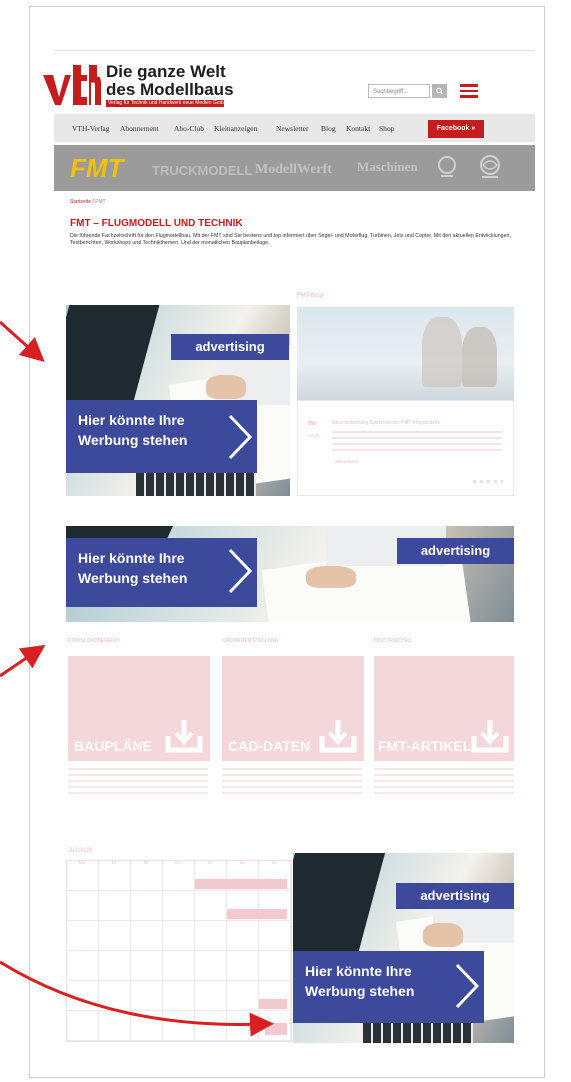  What do you see at coordinates (313, 435) in the screenshot?
I see `blog-date-year: 2018` at bounding box center [313, 435].